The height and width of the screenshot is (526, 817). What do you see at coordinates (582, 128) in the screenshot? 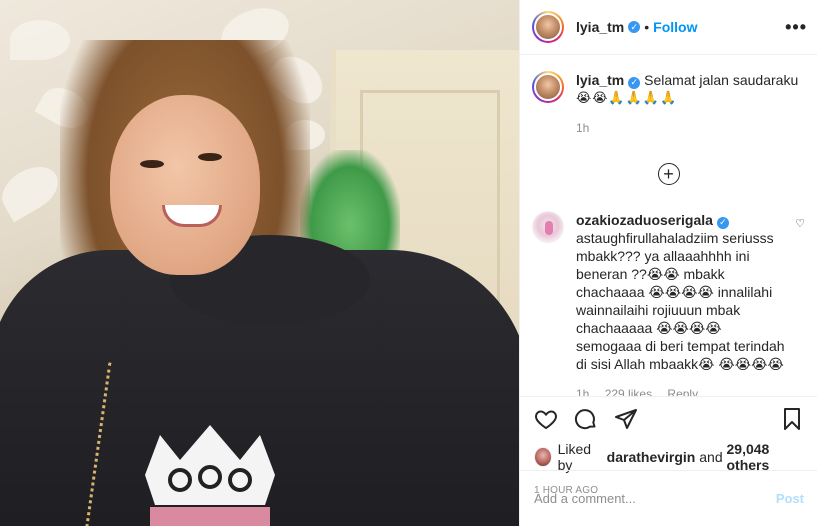
I see `caption-time: 1h` at bounding box center [582, 128].